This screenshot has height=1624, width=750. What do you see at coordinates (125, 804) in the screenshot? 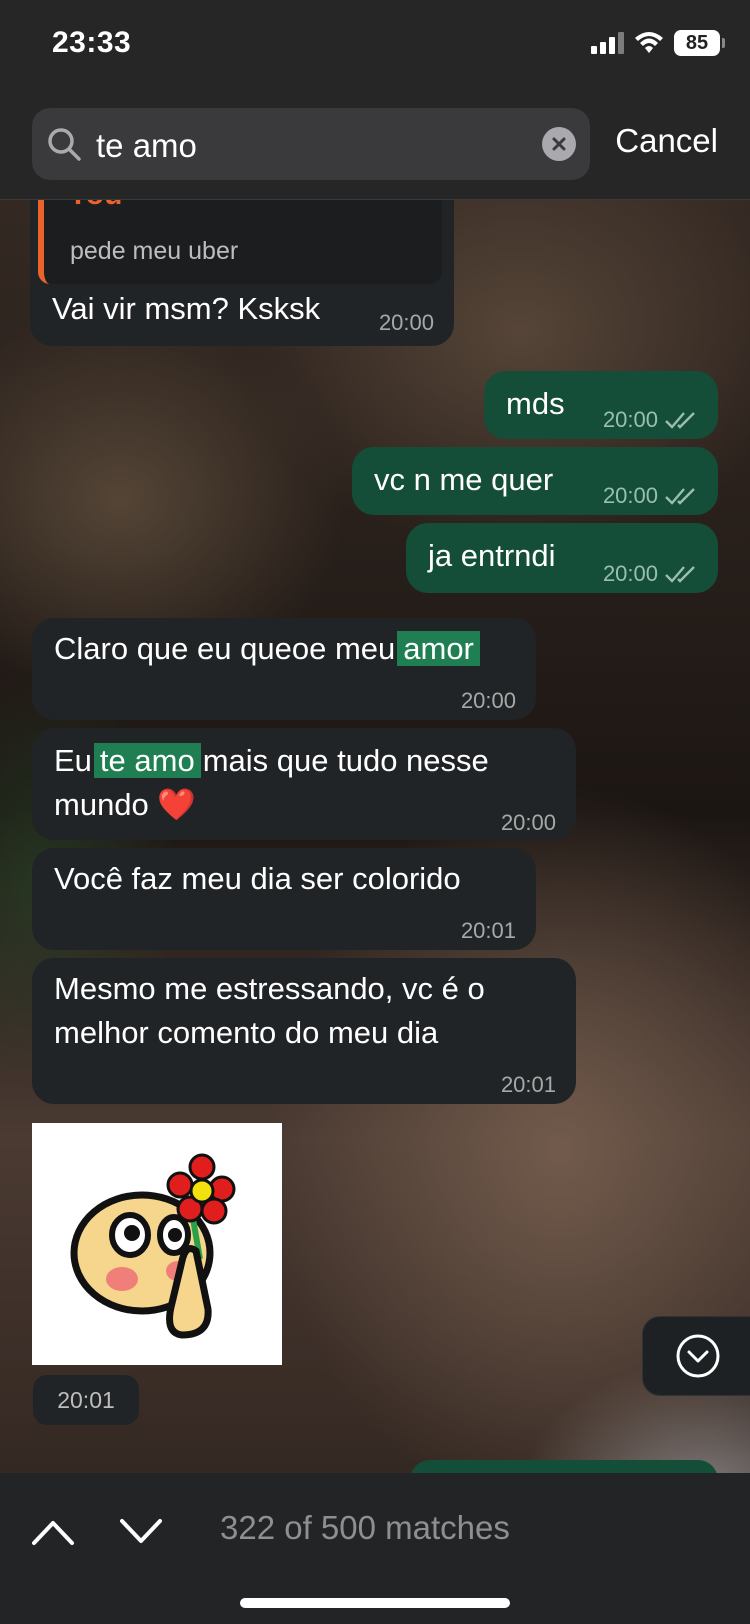
I see `message-text-line2: mundo ❤️` at bounding box center [125, 804].